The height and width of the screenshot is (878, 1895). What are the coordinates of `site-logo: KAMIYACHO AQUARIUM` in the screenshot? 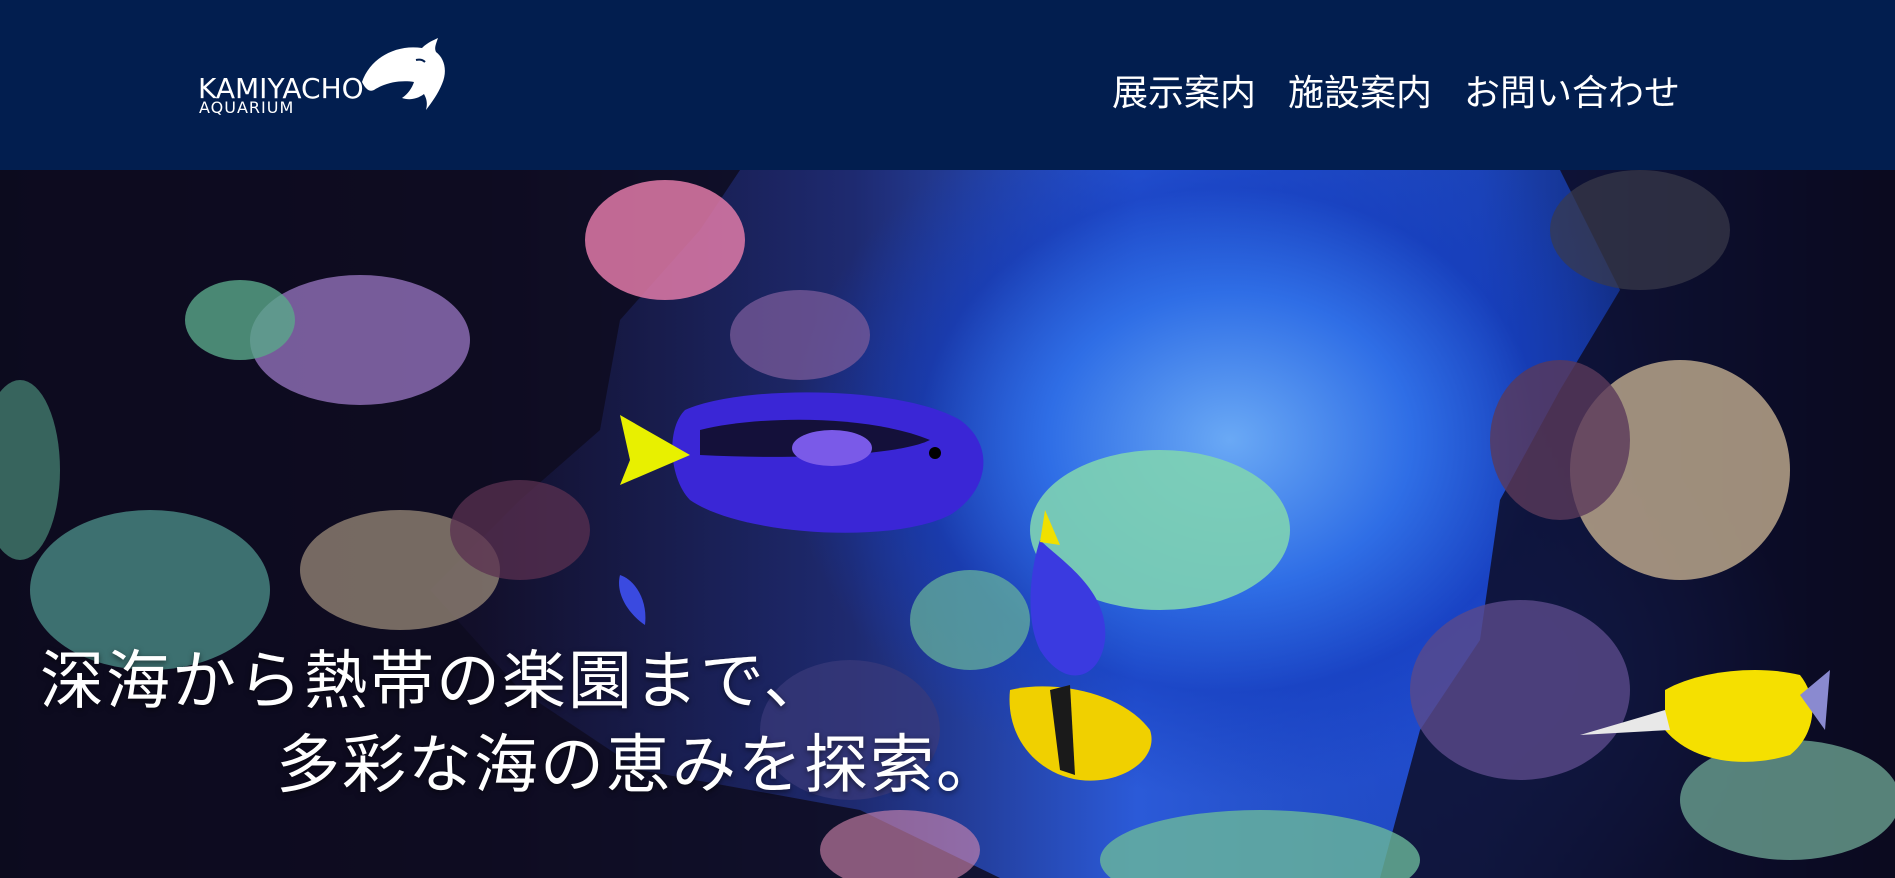 It's located at (323, 78).